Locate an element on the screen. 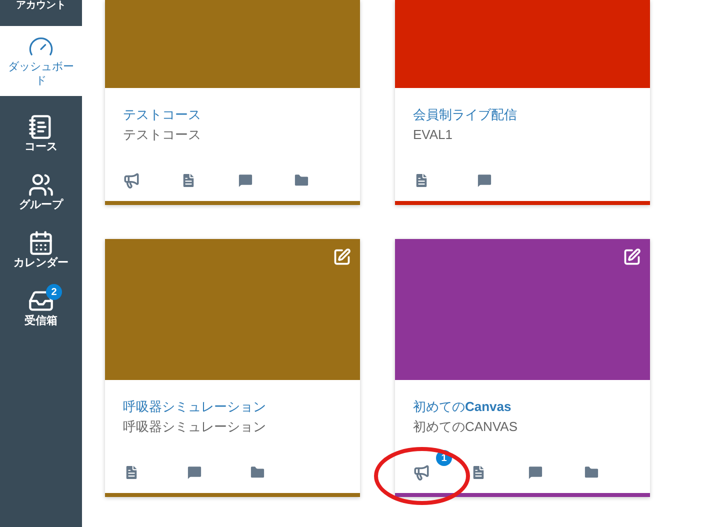 Image resolution: width=714 pixels, height=527 pixels. nav-item: アカウント is located at coordinates (41, 8).